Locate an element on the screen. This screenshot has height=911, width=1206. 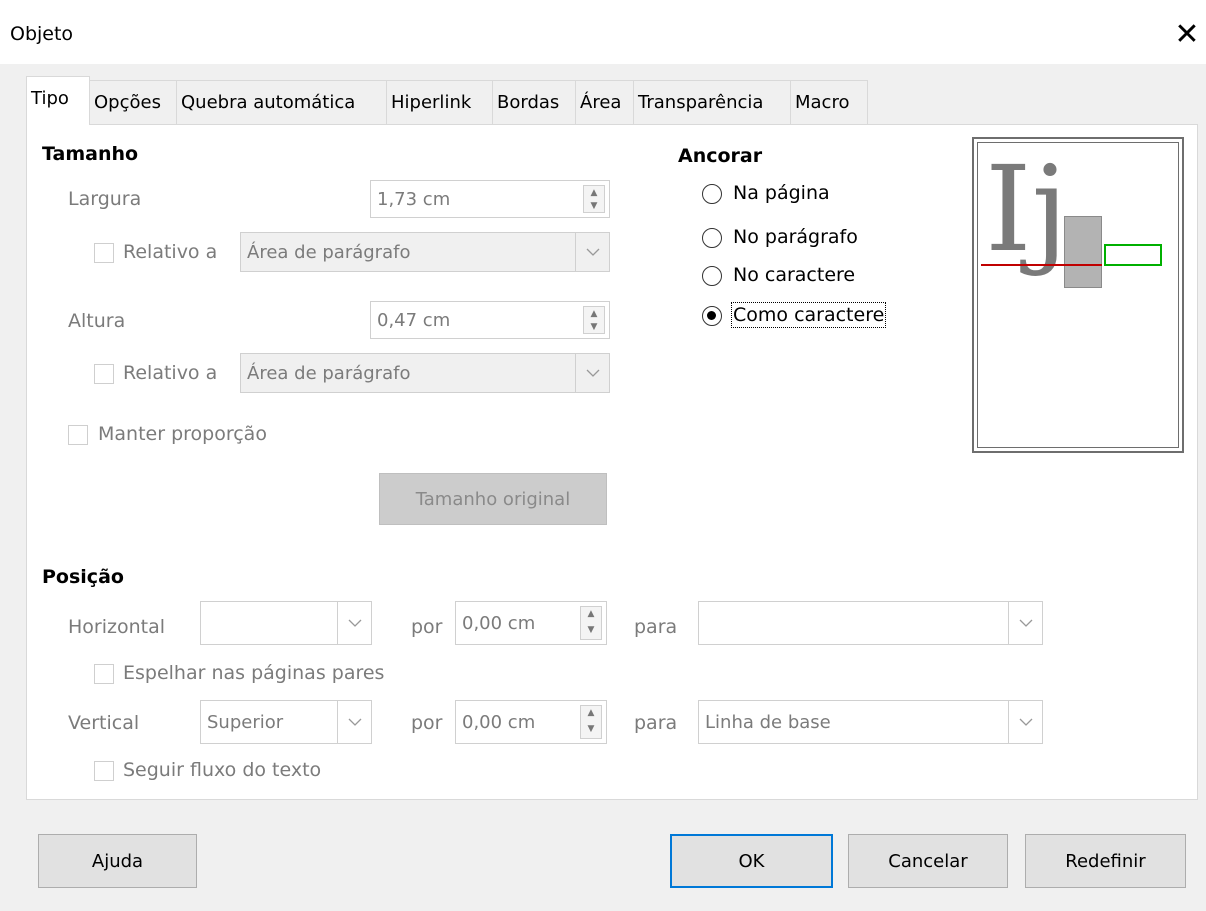
preview-object-box is located at coordinates (1083, 252).